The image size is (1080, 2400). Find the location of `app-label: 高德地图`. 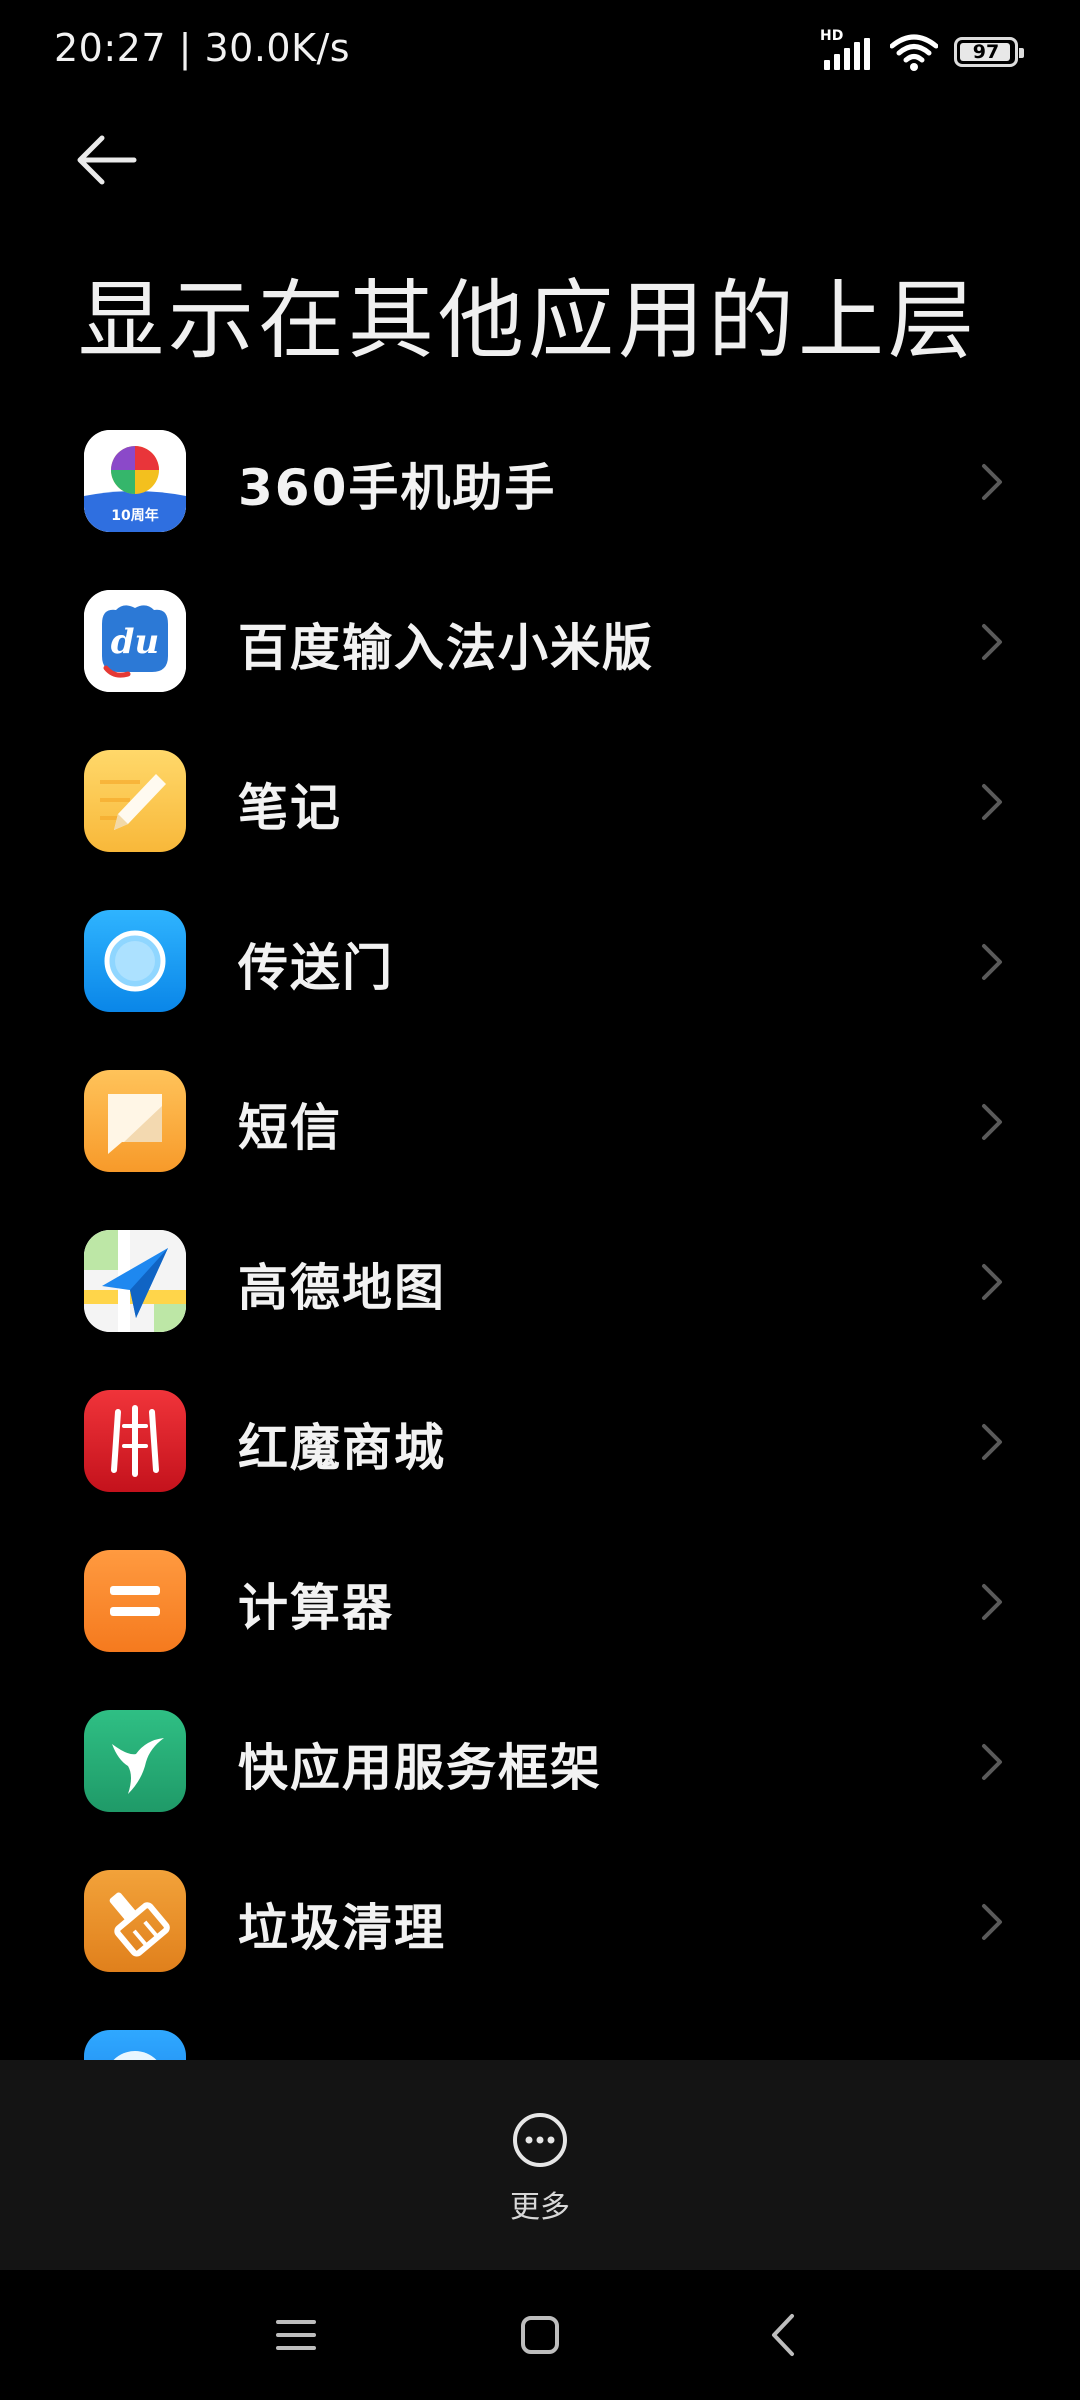

app-label: 高德地图 is located at coordinates (342, 1288).